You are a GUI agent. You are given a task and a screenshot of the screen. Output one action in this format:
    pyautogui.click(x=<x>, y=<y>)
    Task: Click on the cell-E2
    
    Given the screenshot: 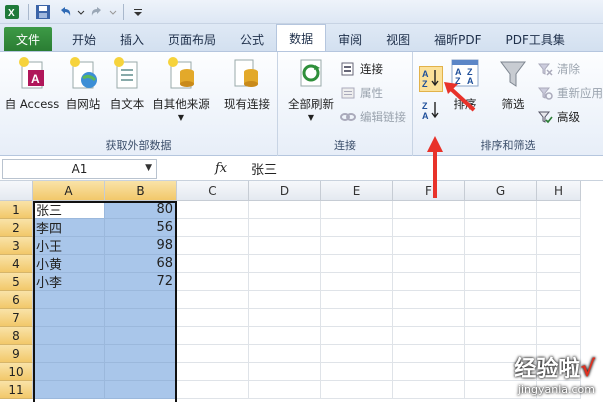 What is the action you would take?
    pyautogui.click(x=357, y=228)
    